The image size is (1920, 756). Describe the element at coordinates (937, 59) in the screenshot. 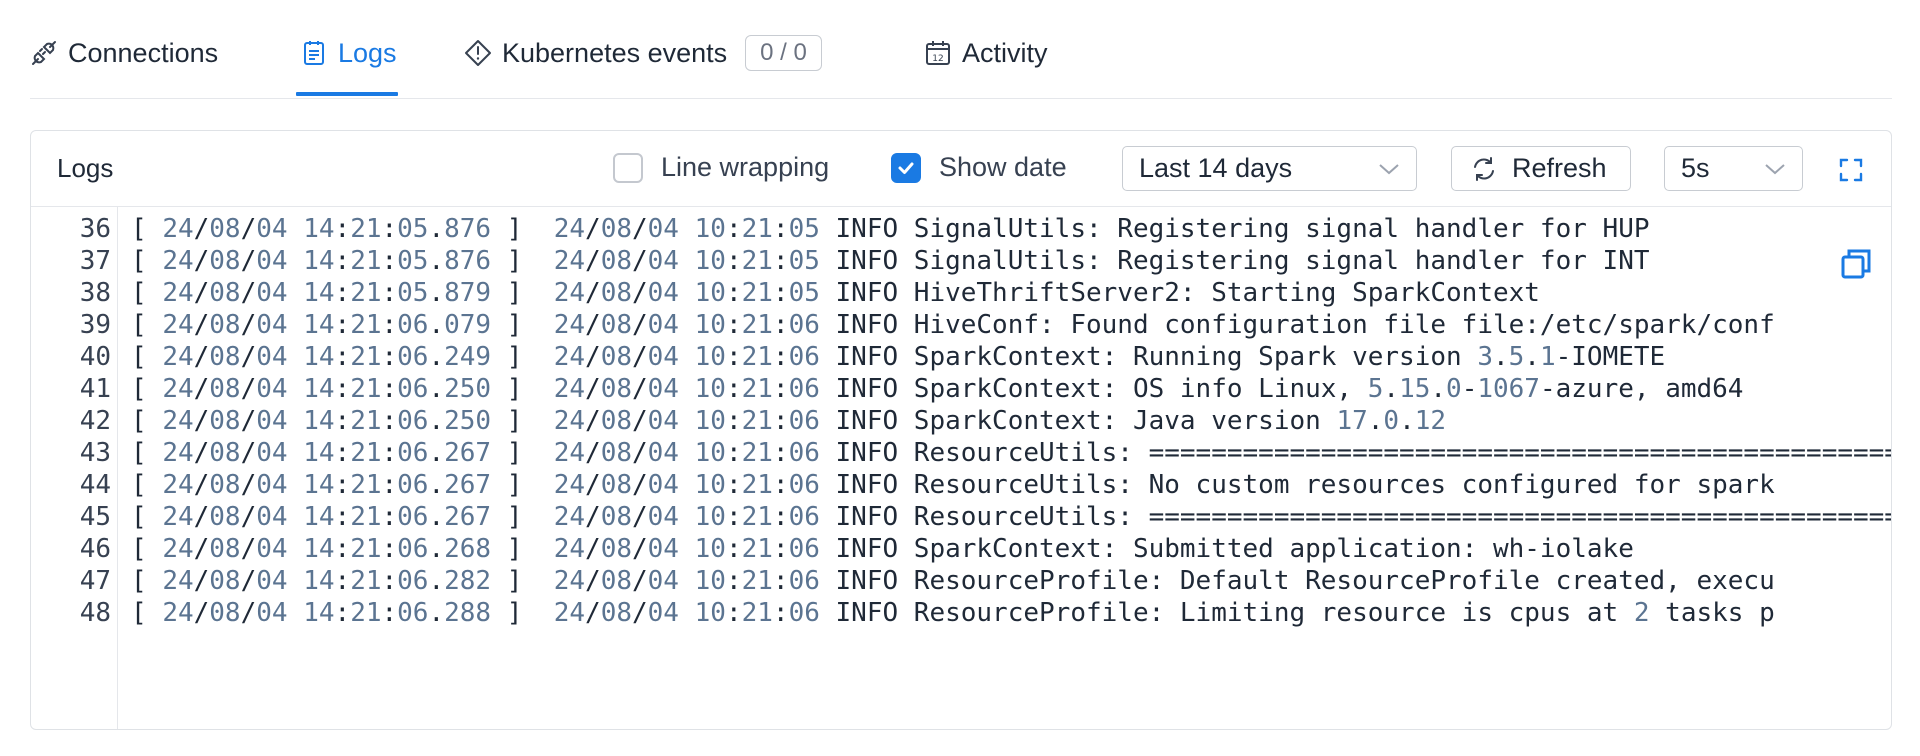

I see `svg-text: 12` at that location.